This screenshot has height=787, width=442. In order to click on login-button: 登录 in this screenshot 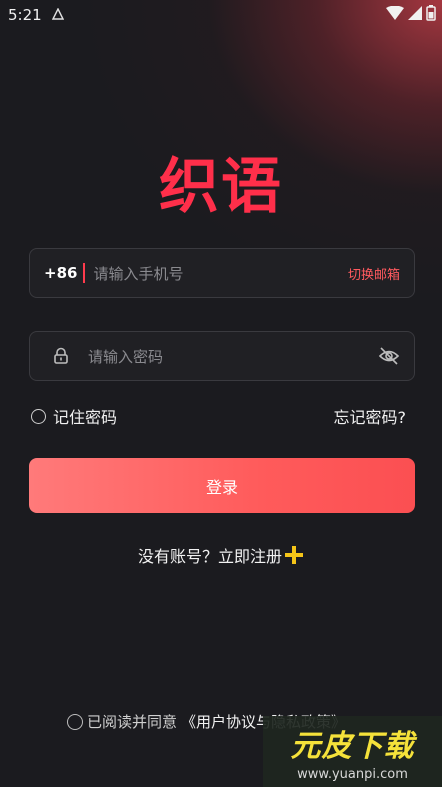, I will do `click(222, 485)`.